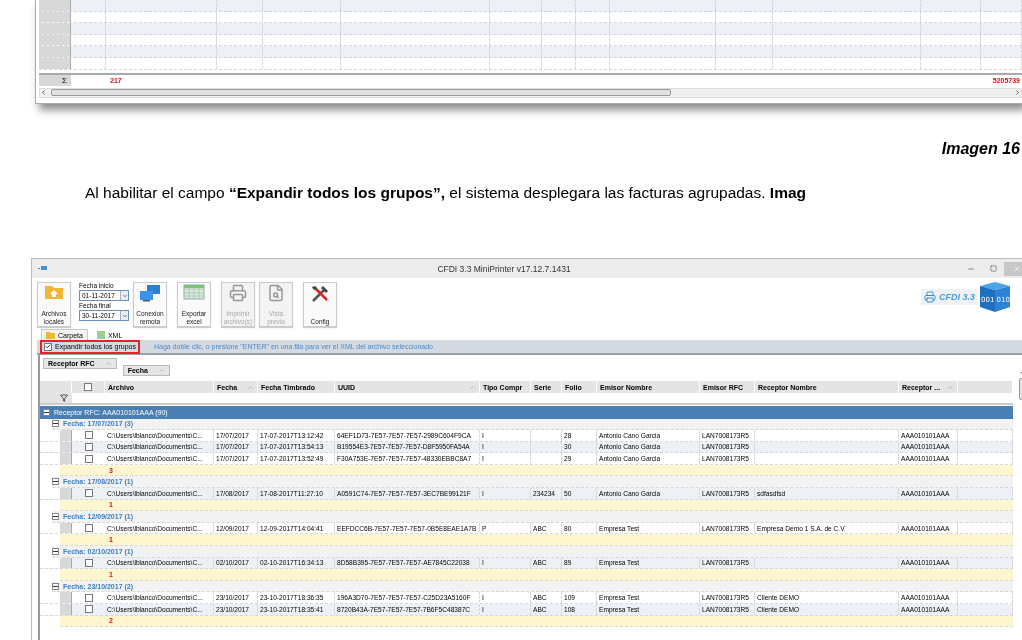  Describe the element at coordinates (980, 149) in the screenshot. I see `figure-caption: Imagen 16` at that location.